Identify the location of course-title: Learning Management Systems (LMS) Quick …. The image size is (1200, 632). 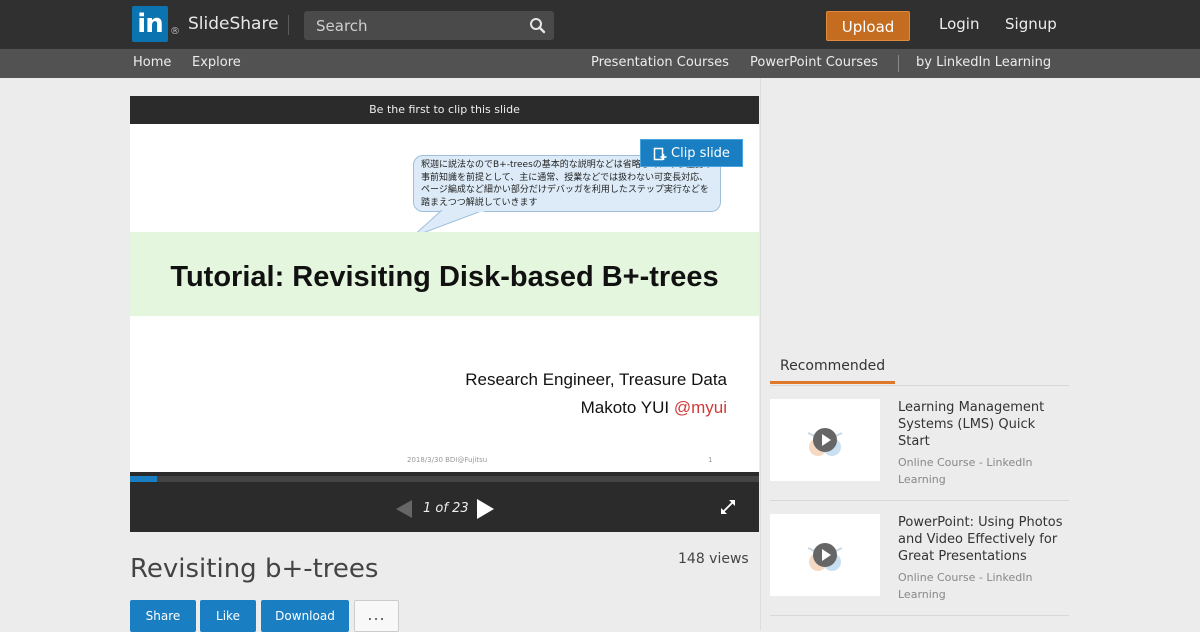
(983, 424).